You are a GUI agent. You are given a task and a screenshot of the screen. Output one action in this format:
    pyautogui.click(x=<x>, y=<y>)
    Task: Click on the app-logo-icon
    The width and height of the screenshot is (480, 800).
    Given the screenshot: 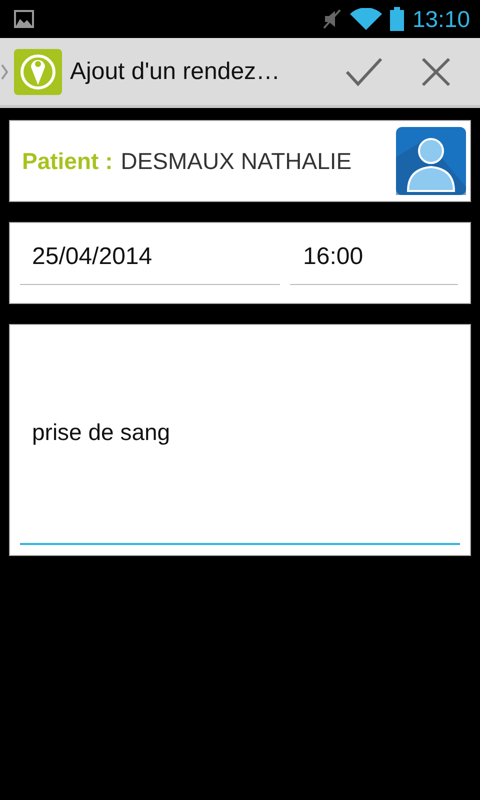 What is the action you would take?
    pyautogui.click(x=31, y=71)
    